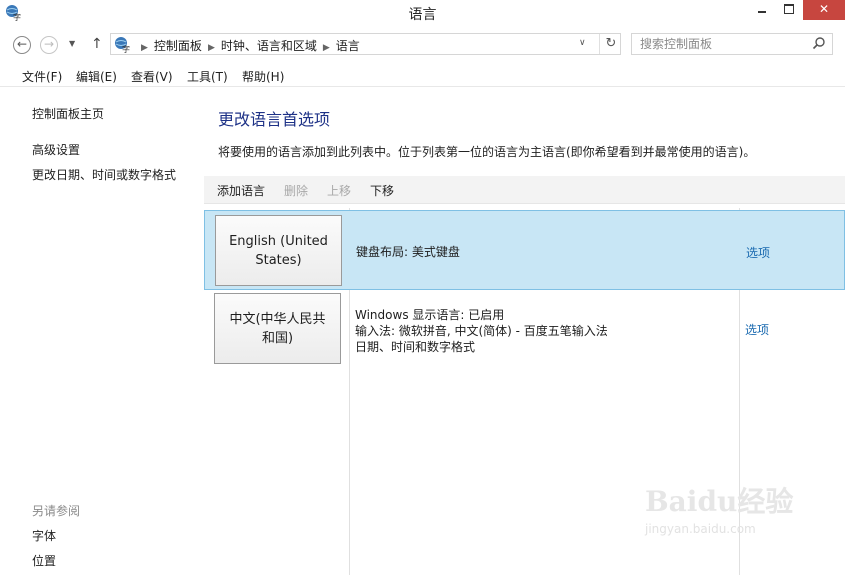 This screenshot has height=575, width=845. I want to click on search-input, so click(723, 44).